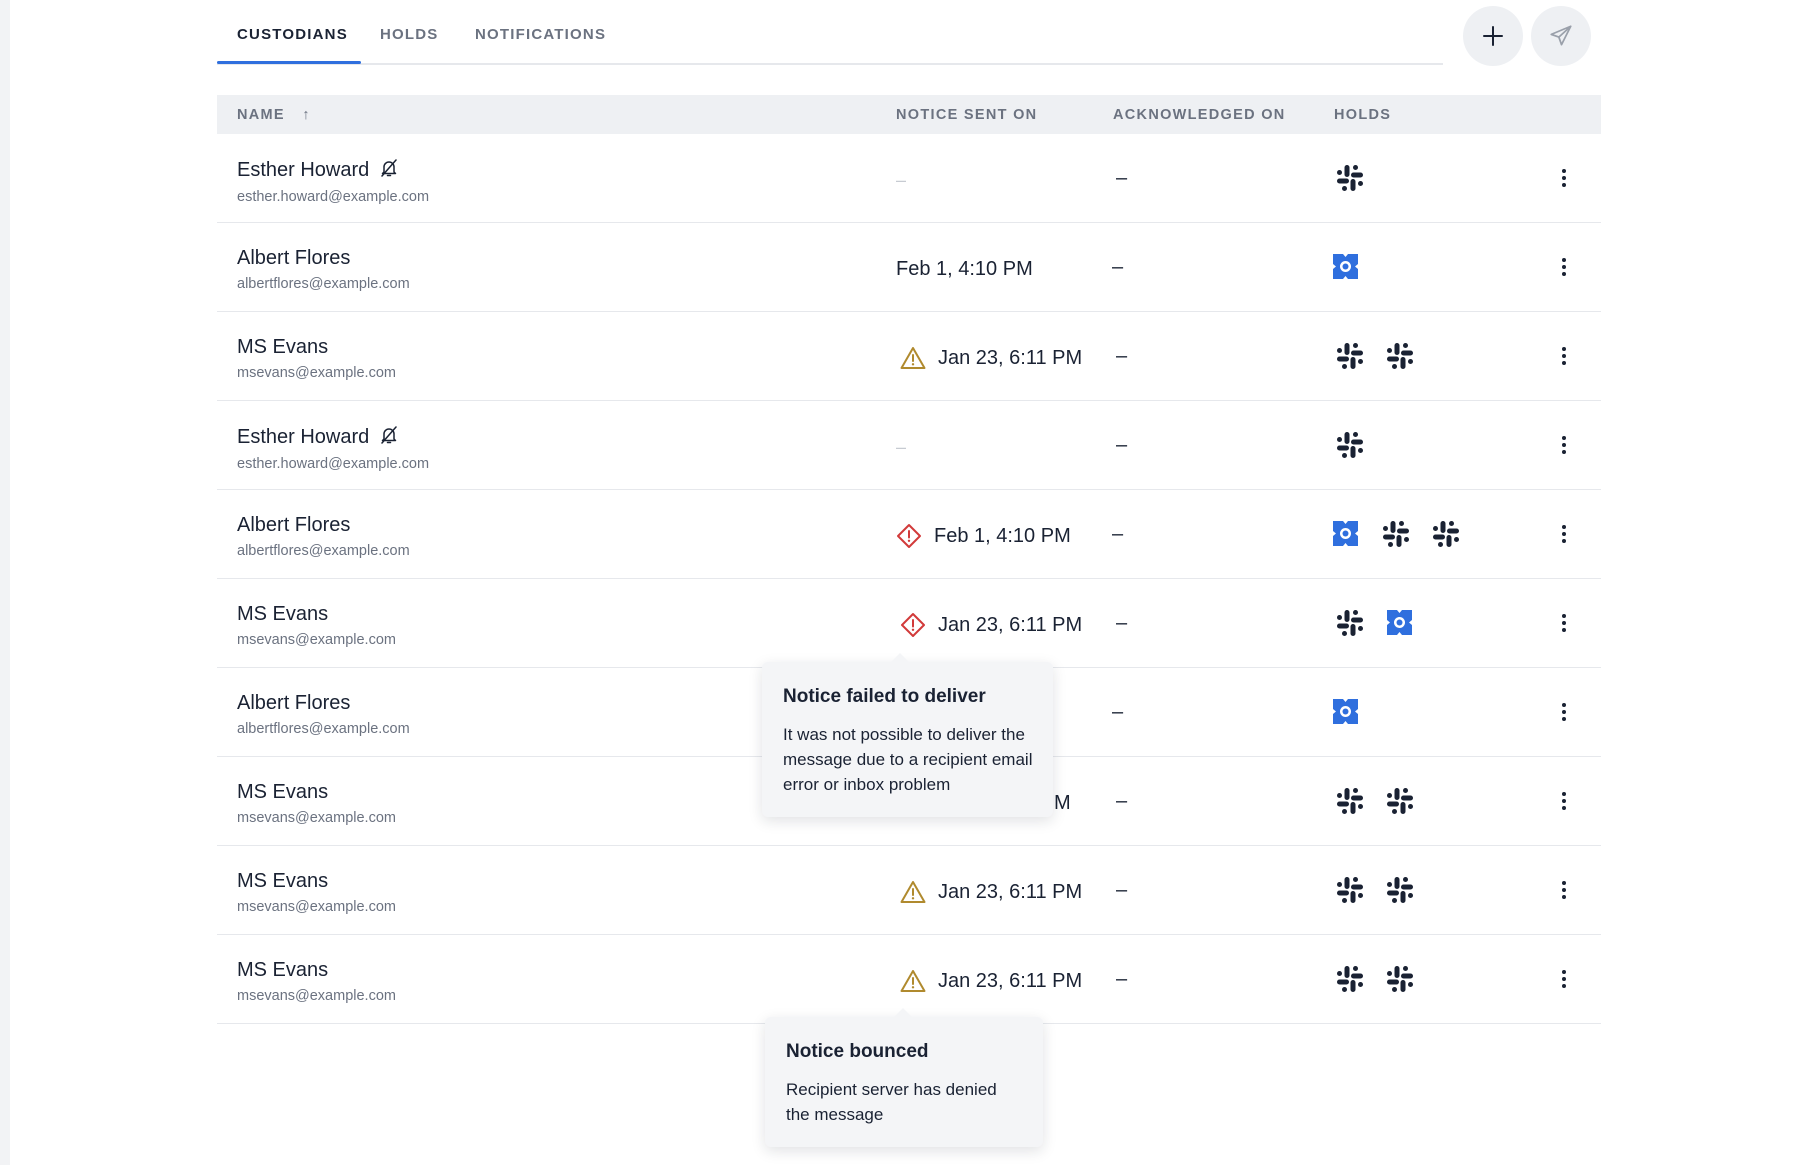 The width and height of the screenshot is (1796, 1165). Describe the element at coordinates (292, 45) in the screenshot. I see `tab-custodians: CUSTODIANS` at that location.